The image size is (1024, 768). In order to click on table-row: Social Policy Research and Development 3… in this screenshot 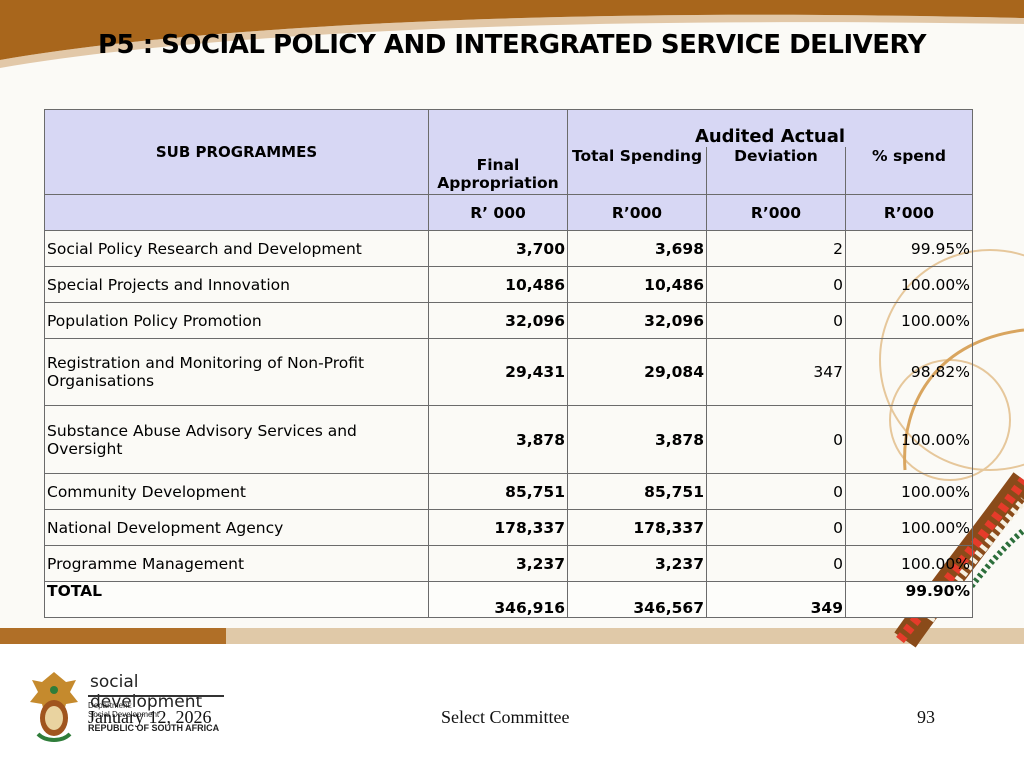, I will do `click(508, 248)`.